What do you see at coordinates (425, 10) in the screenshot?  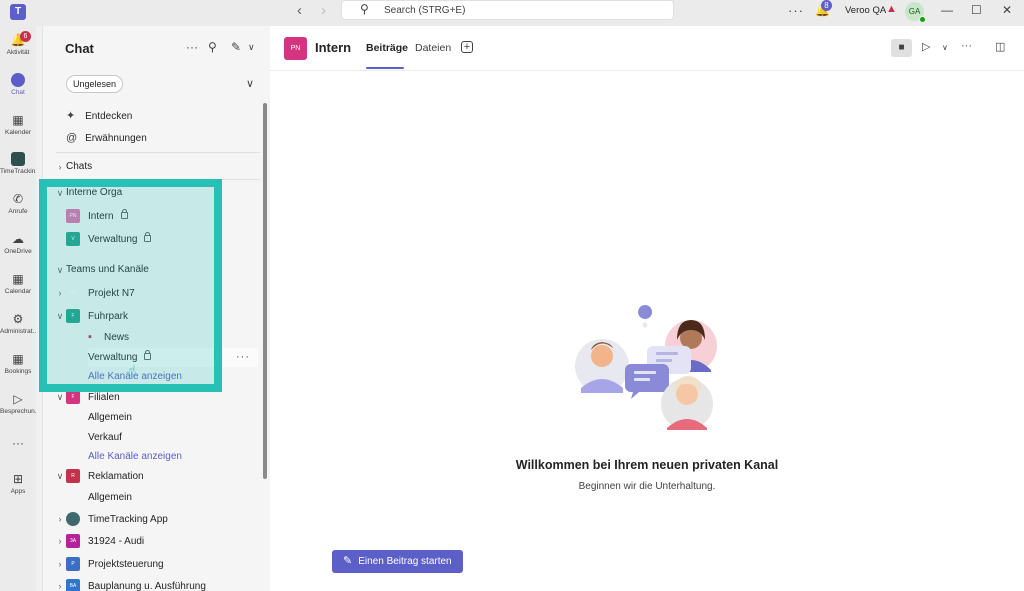 I see `search-placeholder: Search (STRG+E)` at bounding box center [425, 10].